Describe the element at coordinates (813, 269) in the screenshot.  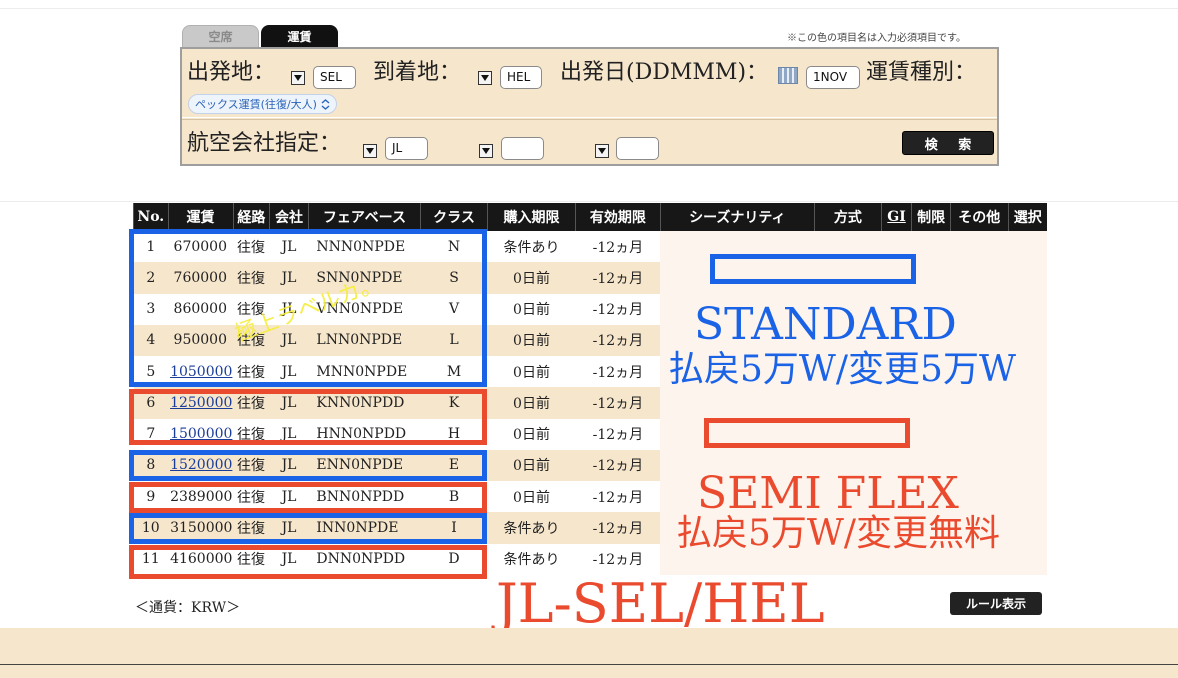
I see `standard-legend-swatch` at that location.